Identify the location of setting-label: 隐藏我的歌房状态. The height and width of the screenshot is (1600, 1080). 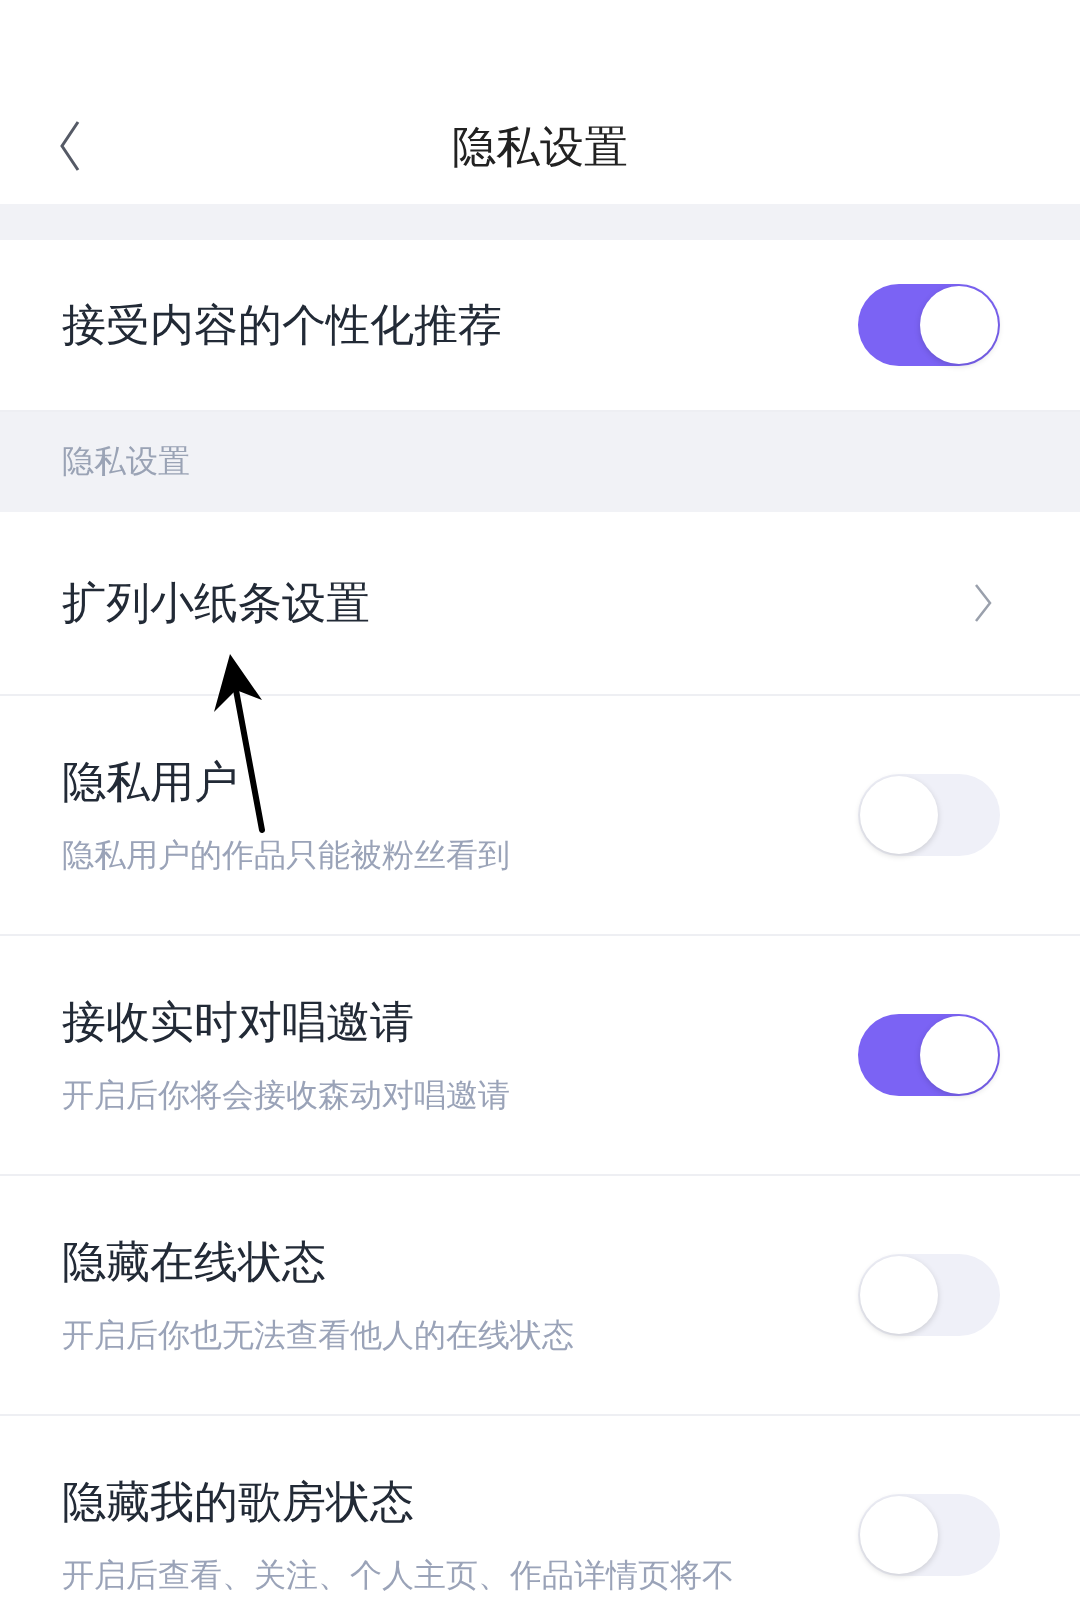
(238, 1501).